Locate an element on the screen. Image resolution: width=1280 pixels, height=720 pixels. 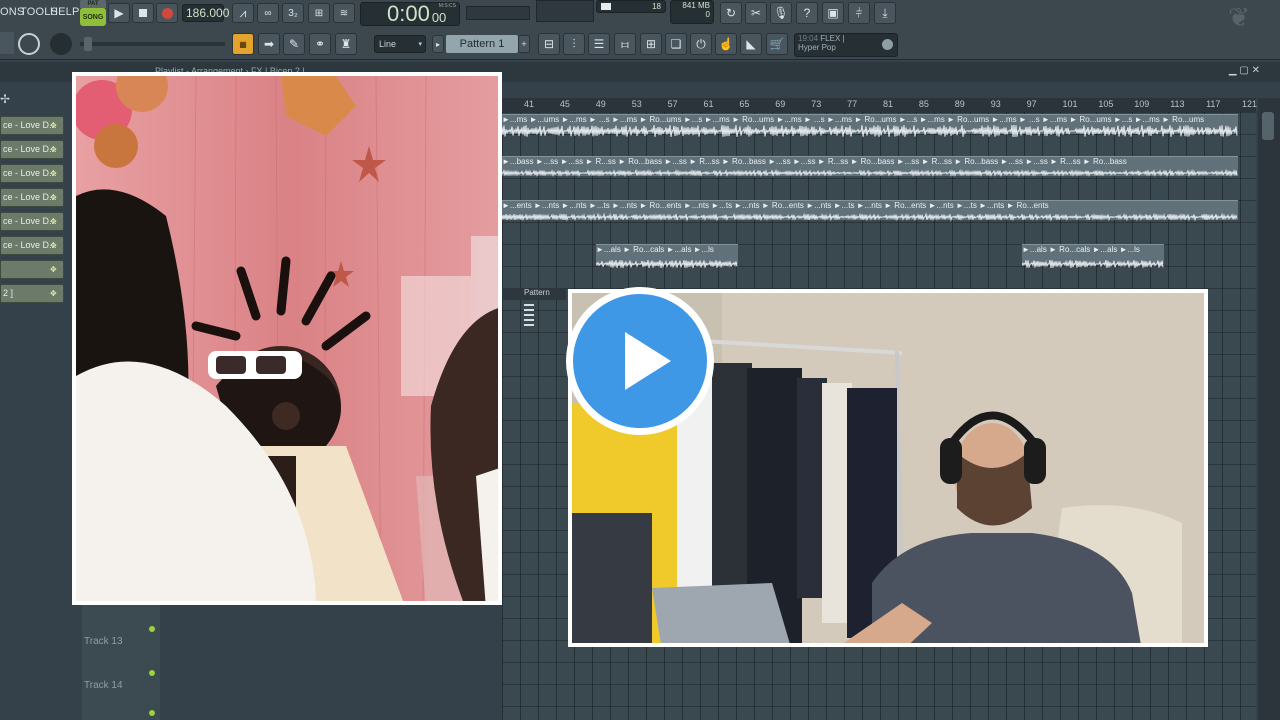
pattern-tab: Pattern is located at coordinates (534, 294).